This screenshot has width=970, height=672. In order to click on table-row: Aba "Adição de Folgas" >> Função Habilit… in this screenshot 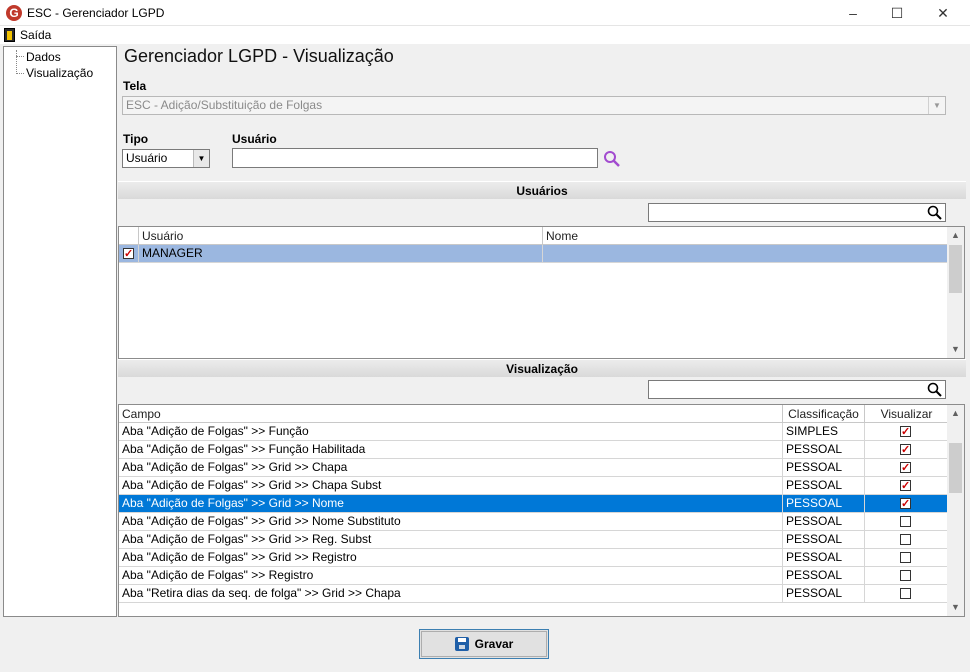, I will do `click(533, 450)`.